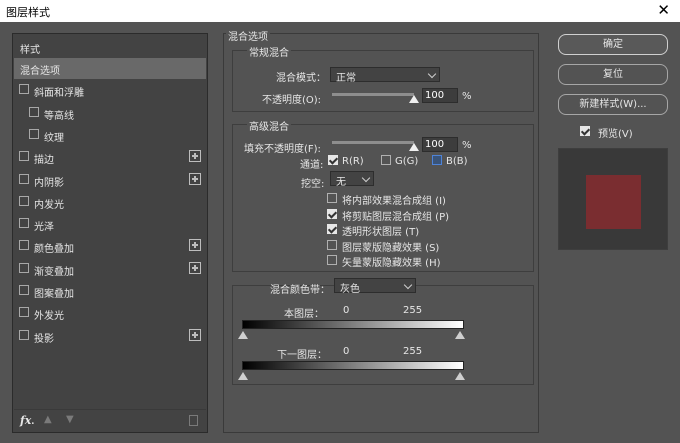 Image resolution: width=680 pixels, height=443 pixels. Describe the element at coordinates (373, 142) in the screenshot. I see `fill-opacity-slider-track` at that location.